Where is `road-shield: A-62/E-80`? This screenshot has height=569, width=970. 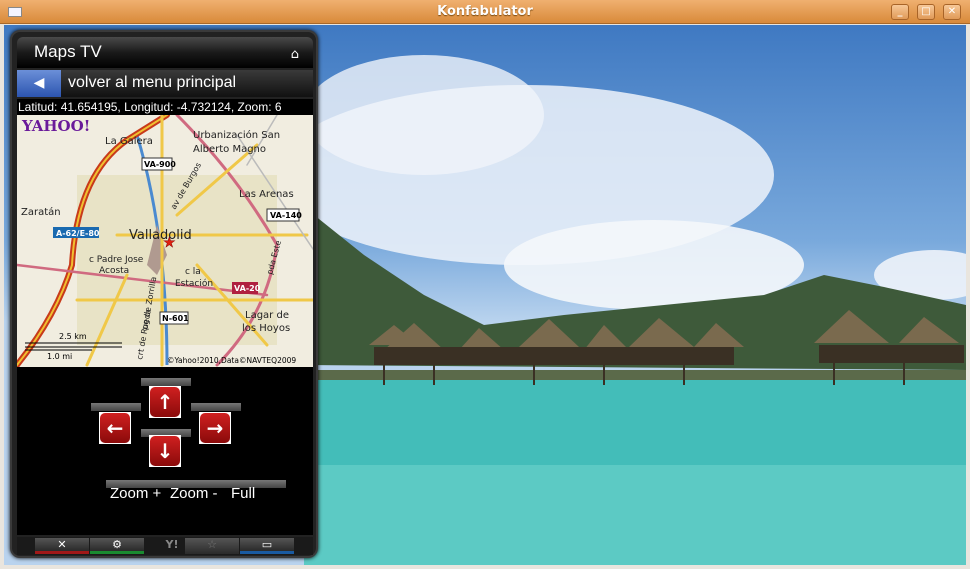
road-shield: A-62/E-80 is located at coordinates (78, 233).